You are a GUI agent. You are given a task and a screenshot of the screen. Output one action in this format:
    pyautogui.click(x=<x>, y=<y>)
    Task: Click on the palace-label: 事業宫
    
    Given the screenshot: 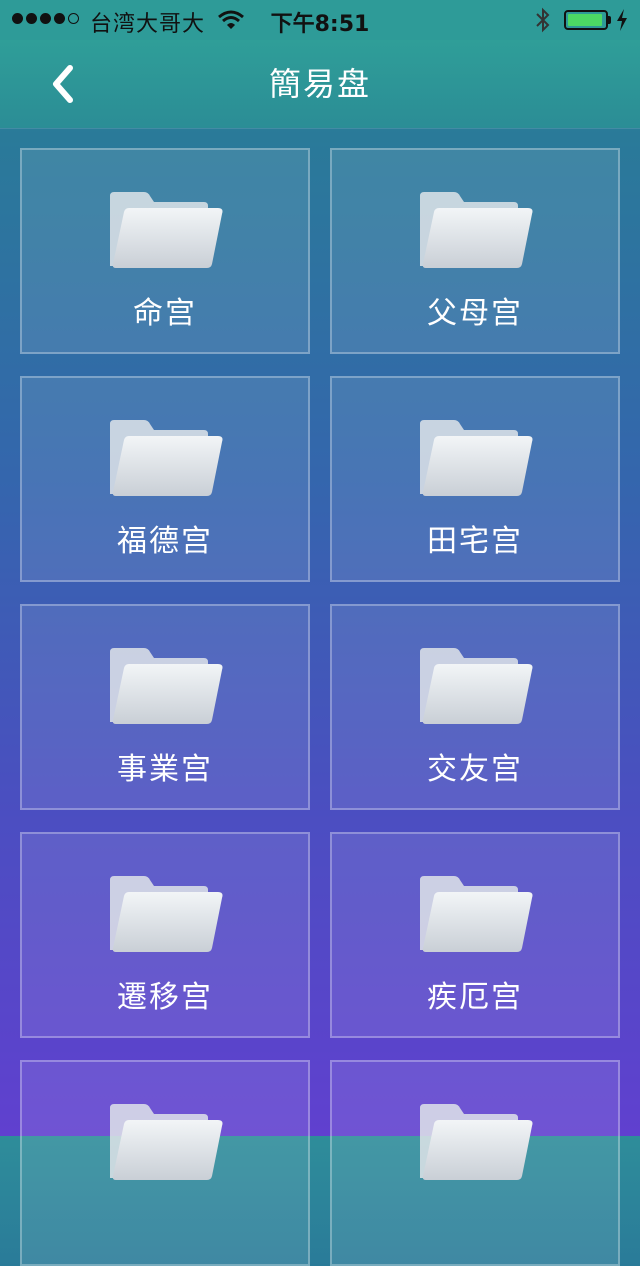 What is the action you would take?
    pyautogui.click(x=165, y=769)
    